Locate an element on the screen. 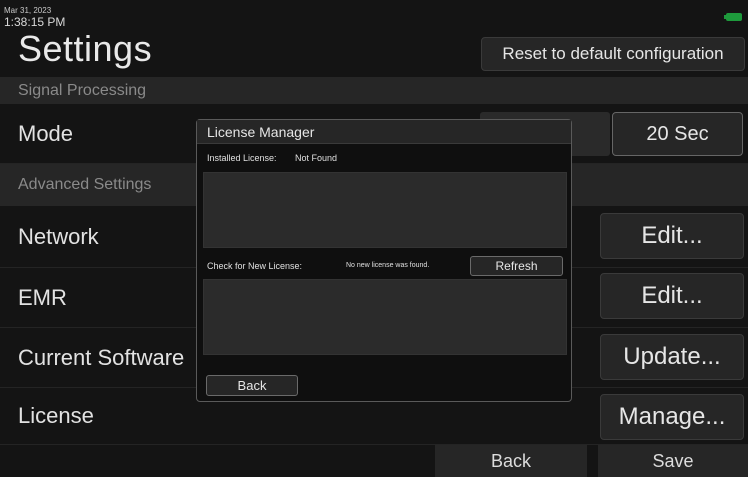  emr-label: EMR is located at coordinates (42, 297).